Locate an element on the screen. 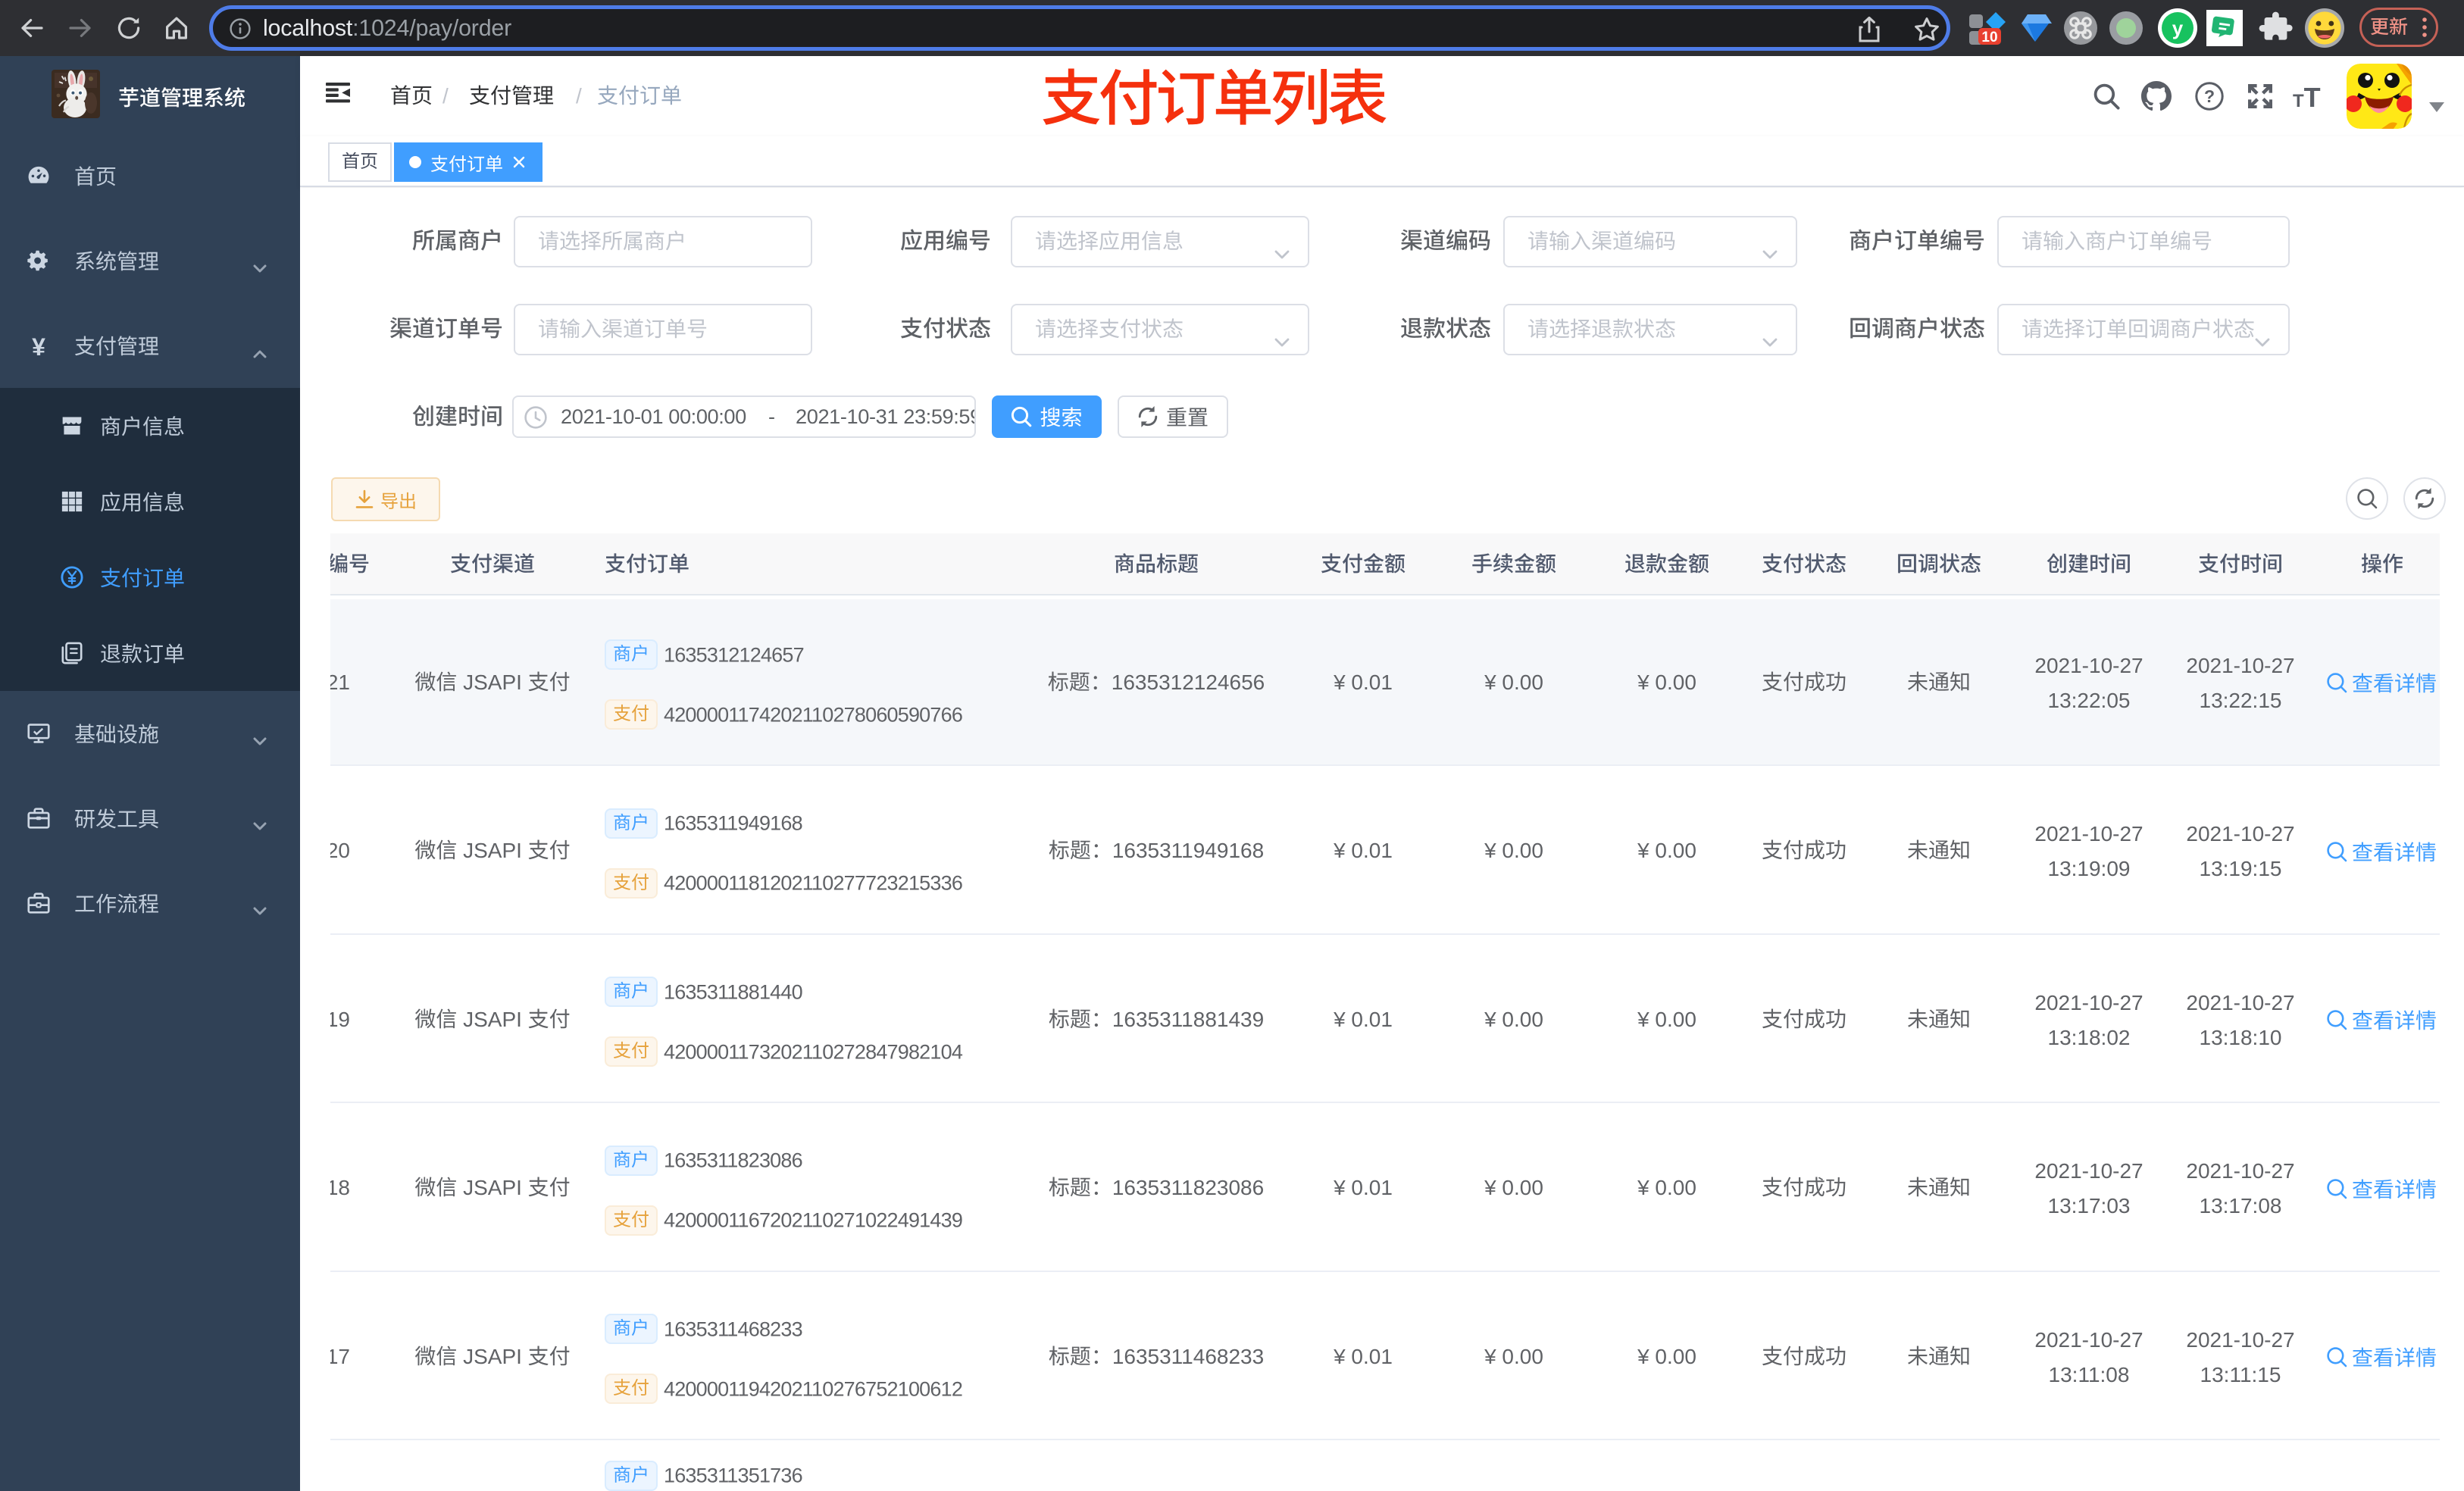  svg-text: 10 is located at coordinates (1989, 37).